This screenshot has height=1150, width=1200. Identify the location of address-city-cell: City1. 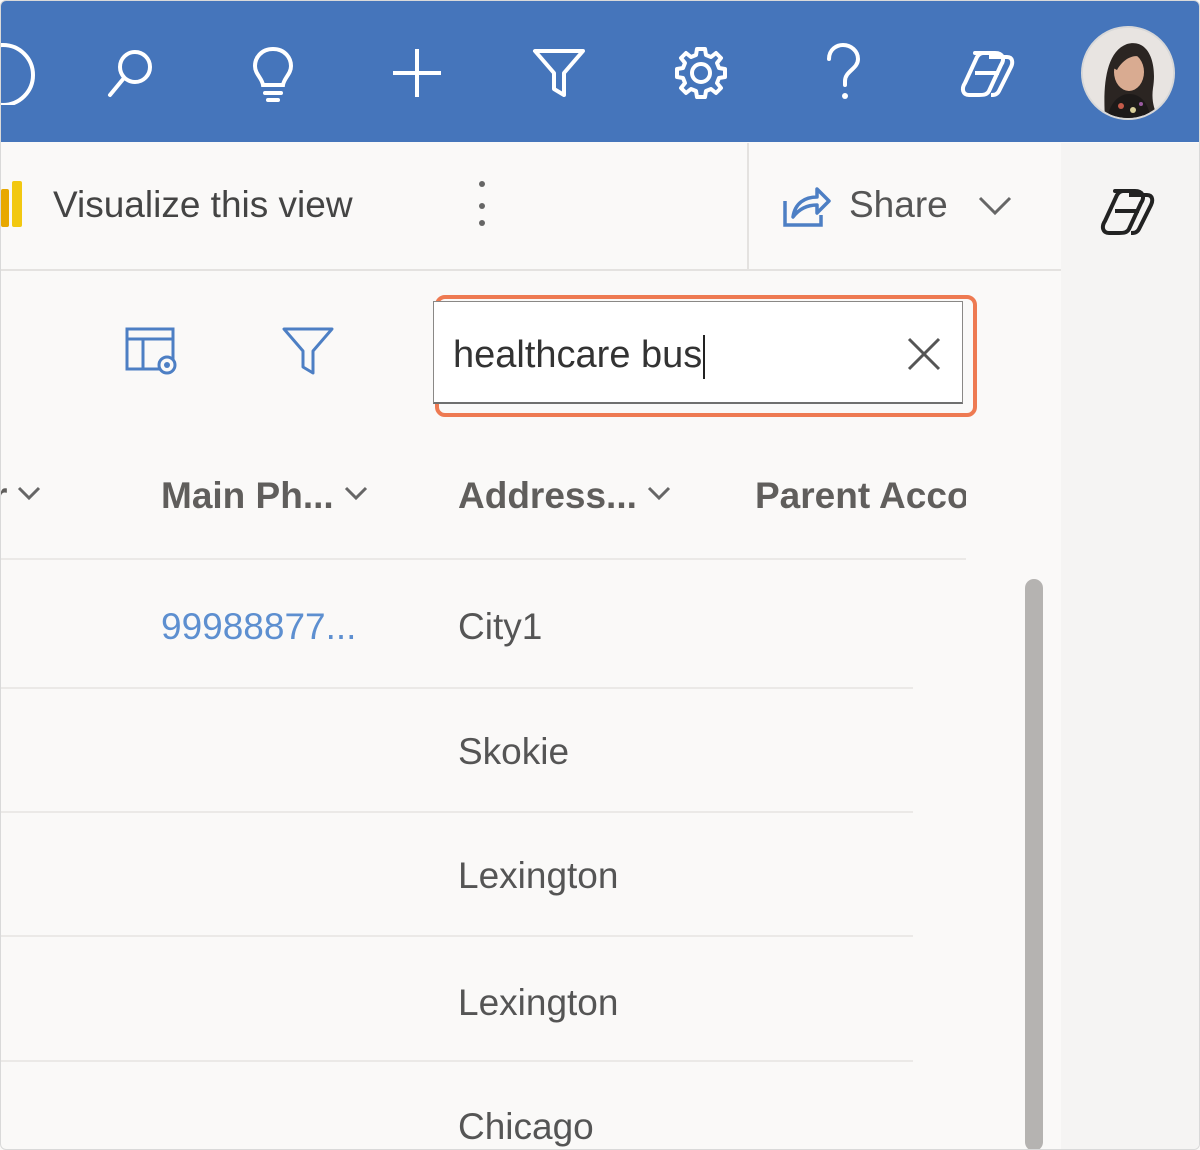
(500, 626).